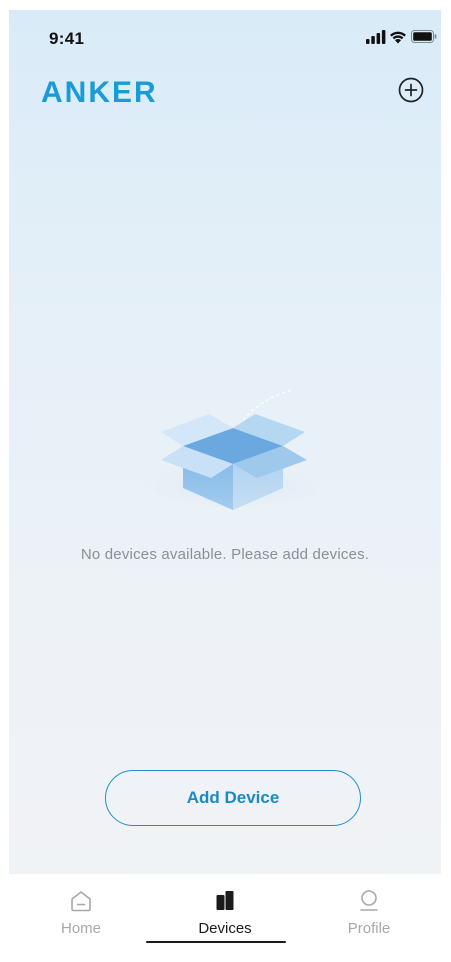 The width and height of the screenshot is (451, 962). I want to click on open-box-icon, so click(235, 449).